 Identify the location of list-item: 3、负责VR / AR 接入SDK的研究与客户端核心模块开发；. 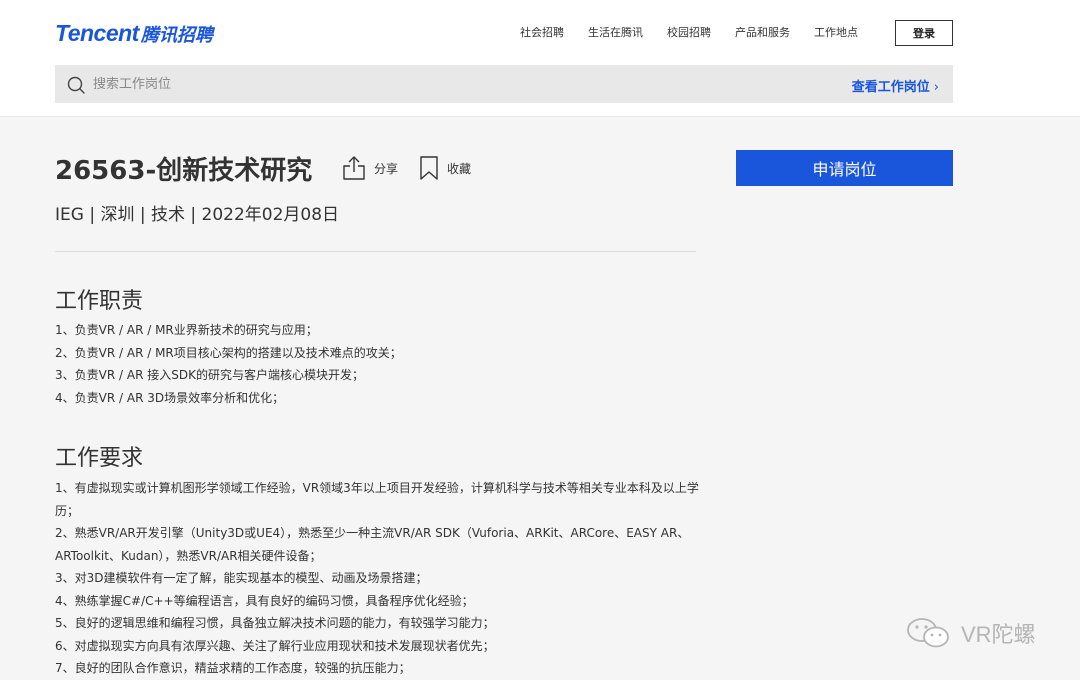
(209, 375).